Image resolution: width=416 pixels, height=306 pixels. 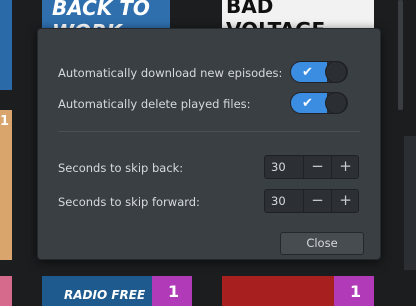 What do you see at coordinates (121, 168) in the screenshot?
I see `skip-back-label: Seconds to skip back:` at bounding box center [121, 168].